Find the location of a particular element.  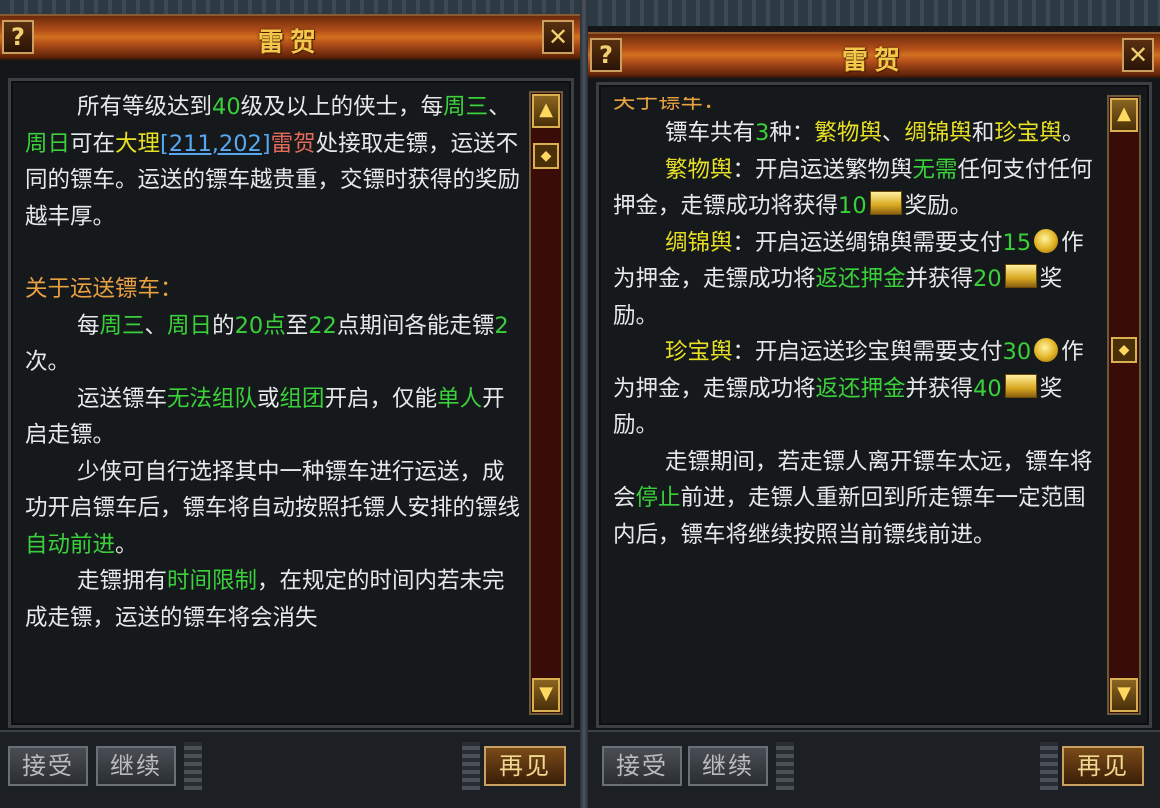

text: 并获得 is located at coordinates (939, 388).